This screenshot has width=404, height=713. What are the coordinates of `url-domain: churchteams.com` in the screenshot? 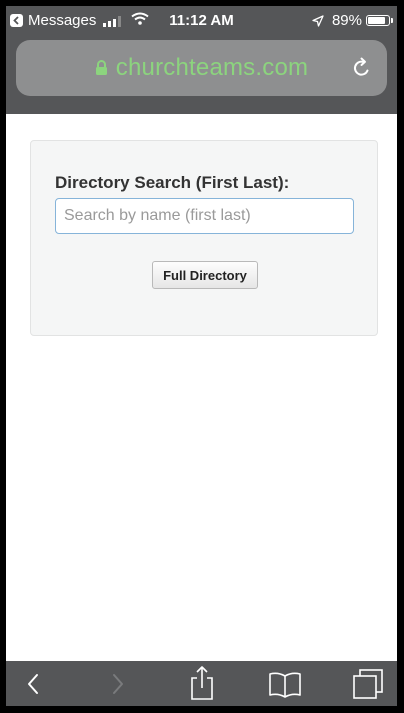 It's located at (212, 67).